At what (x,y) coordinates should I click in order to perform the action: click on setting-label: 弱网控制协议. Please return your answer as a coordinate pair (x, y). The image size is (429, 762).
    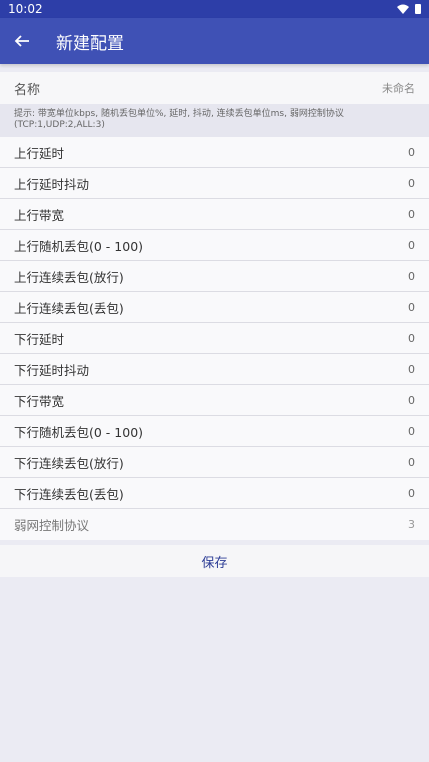
    Looking at the image, I should click on (52, 525).